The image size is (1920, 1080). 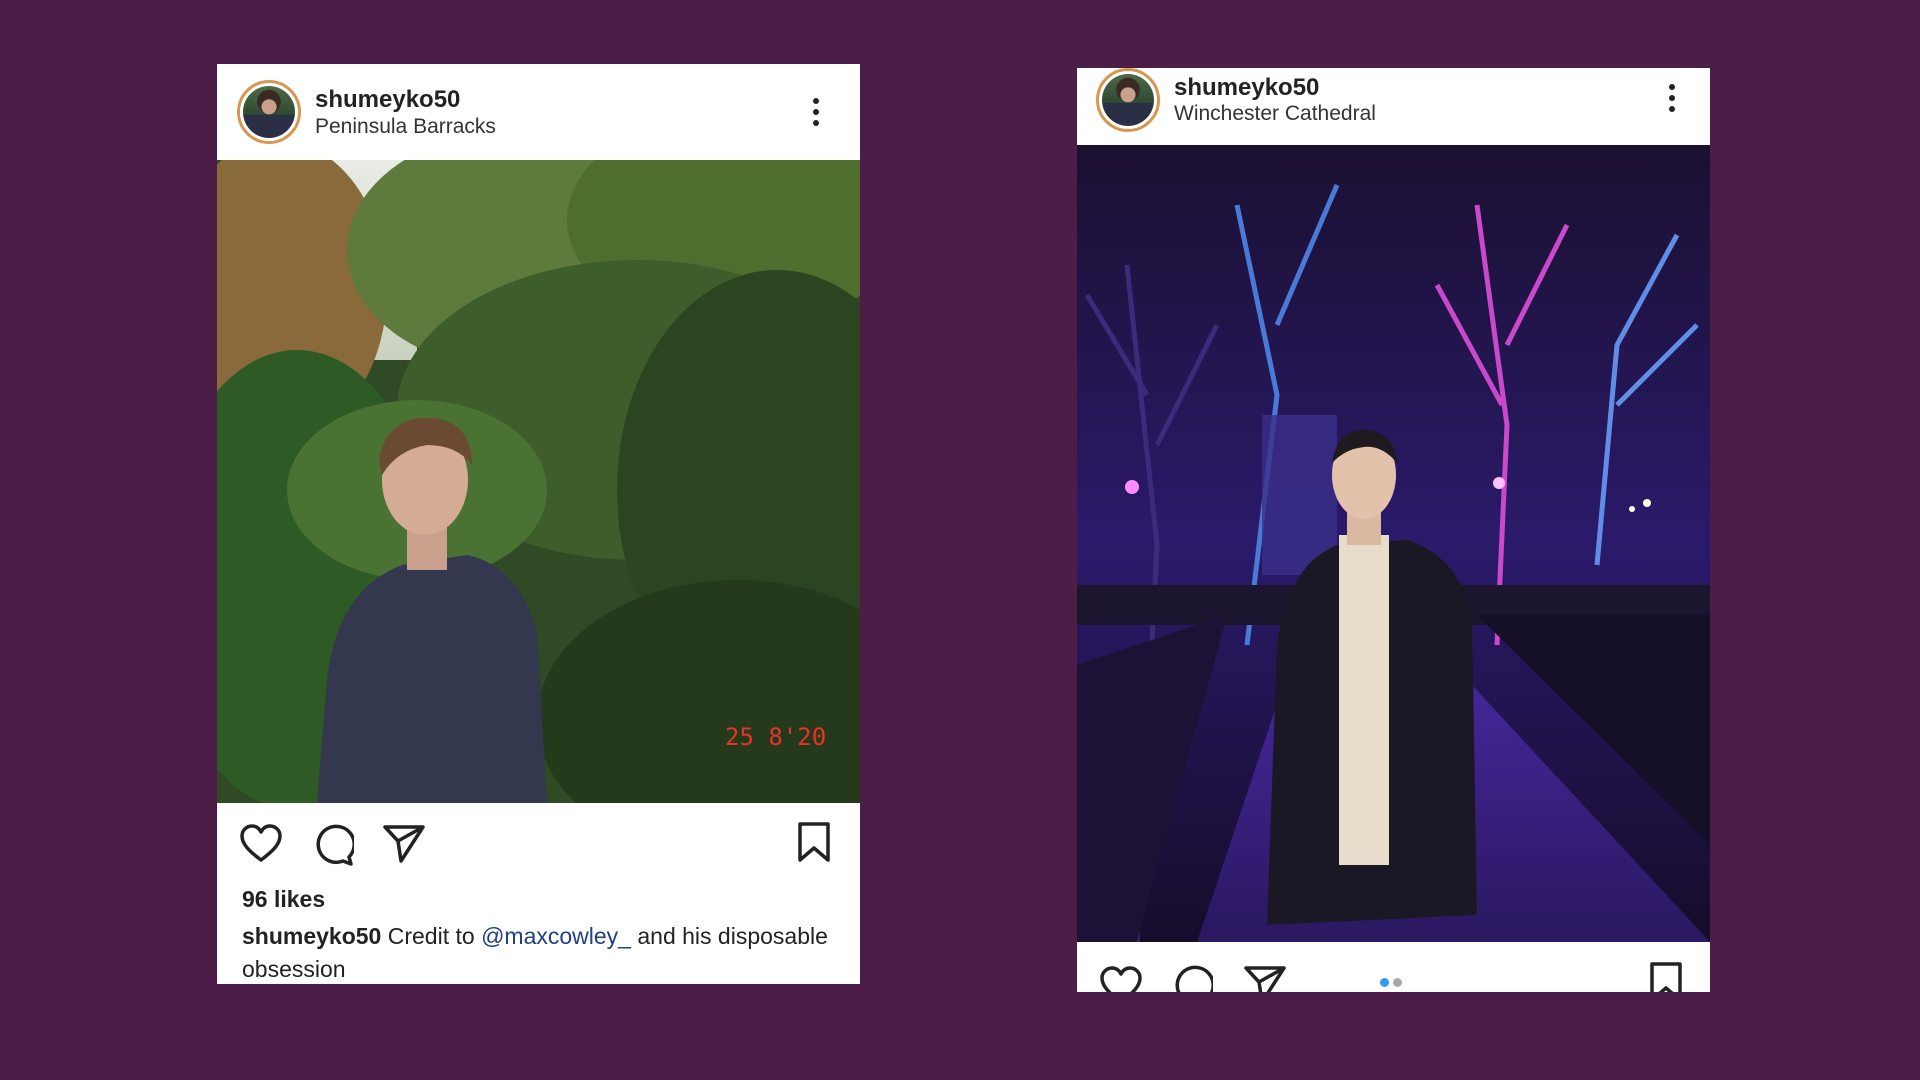 I want to click on carousel-indicator, so click(x=1393, y=983).